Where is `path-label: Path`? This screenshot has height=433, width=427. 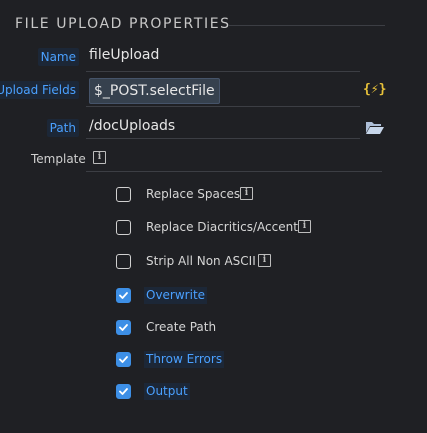
path-label: Path is located at coordinates (62, 128).